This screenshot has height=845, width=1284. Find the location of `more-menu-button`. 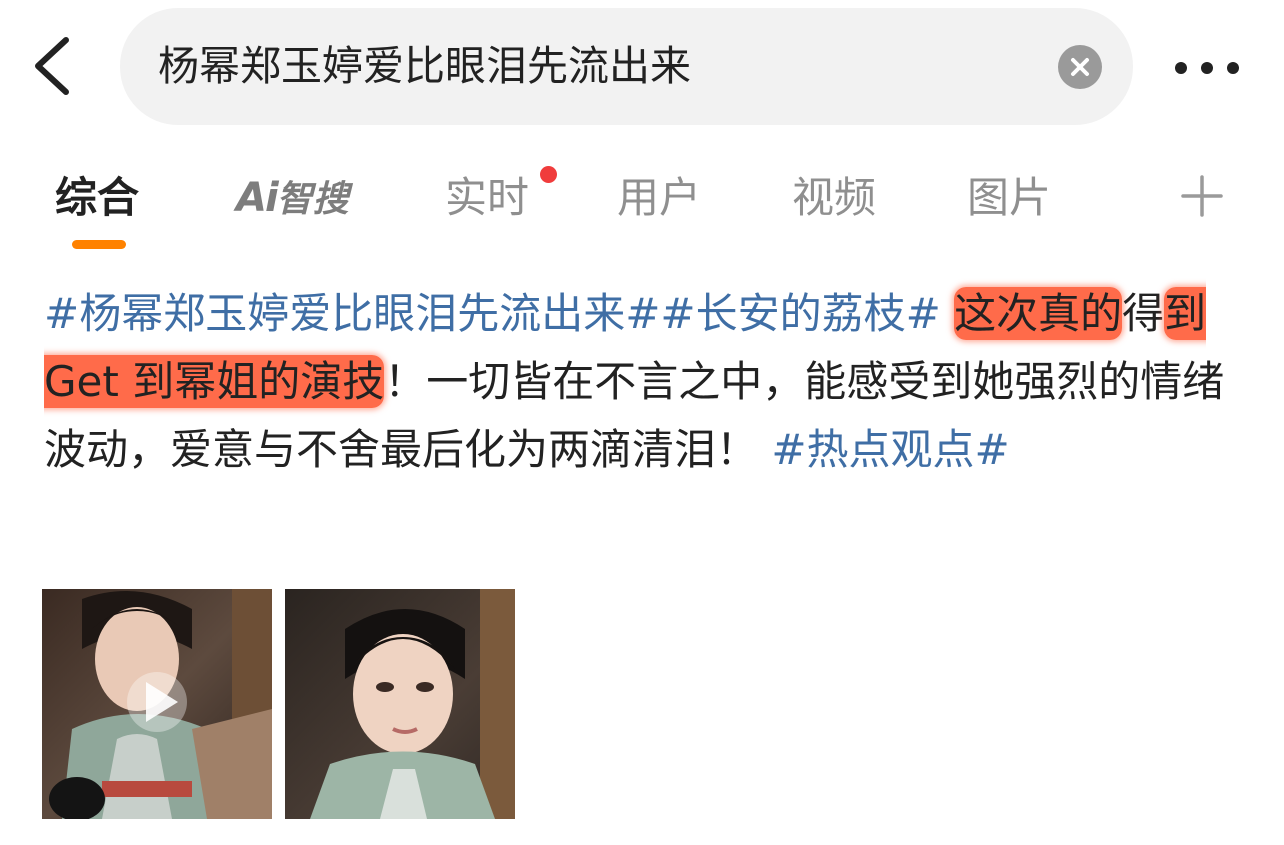

more-menu-button is located at coordinates (1207, 68).